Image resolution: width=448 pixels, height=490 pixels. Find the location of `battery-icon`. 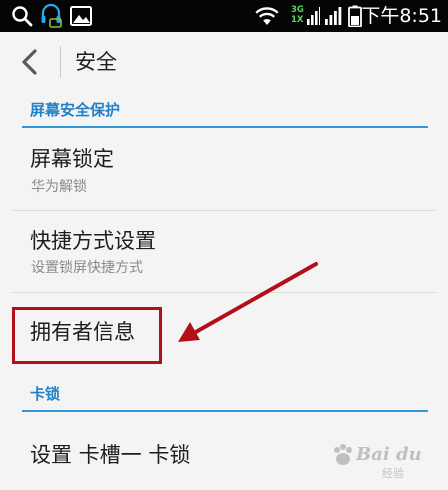

battery-icon is located at coordinates (355, 16).